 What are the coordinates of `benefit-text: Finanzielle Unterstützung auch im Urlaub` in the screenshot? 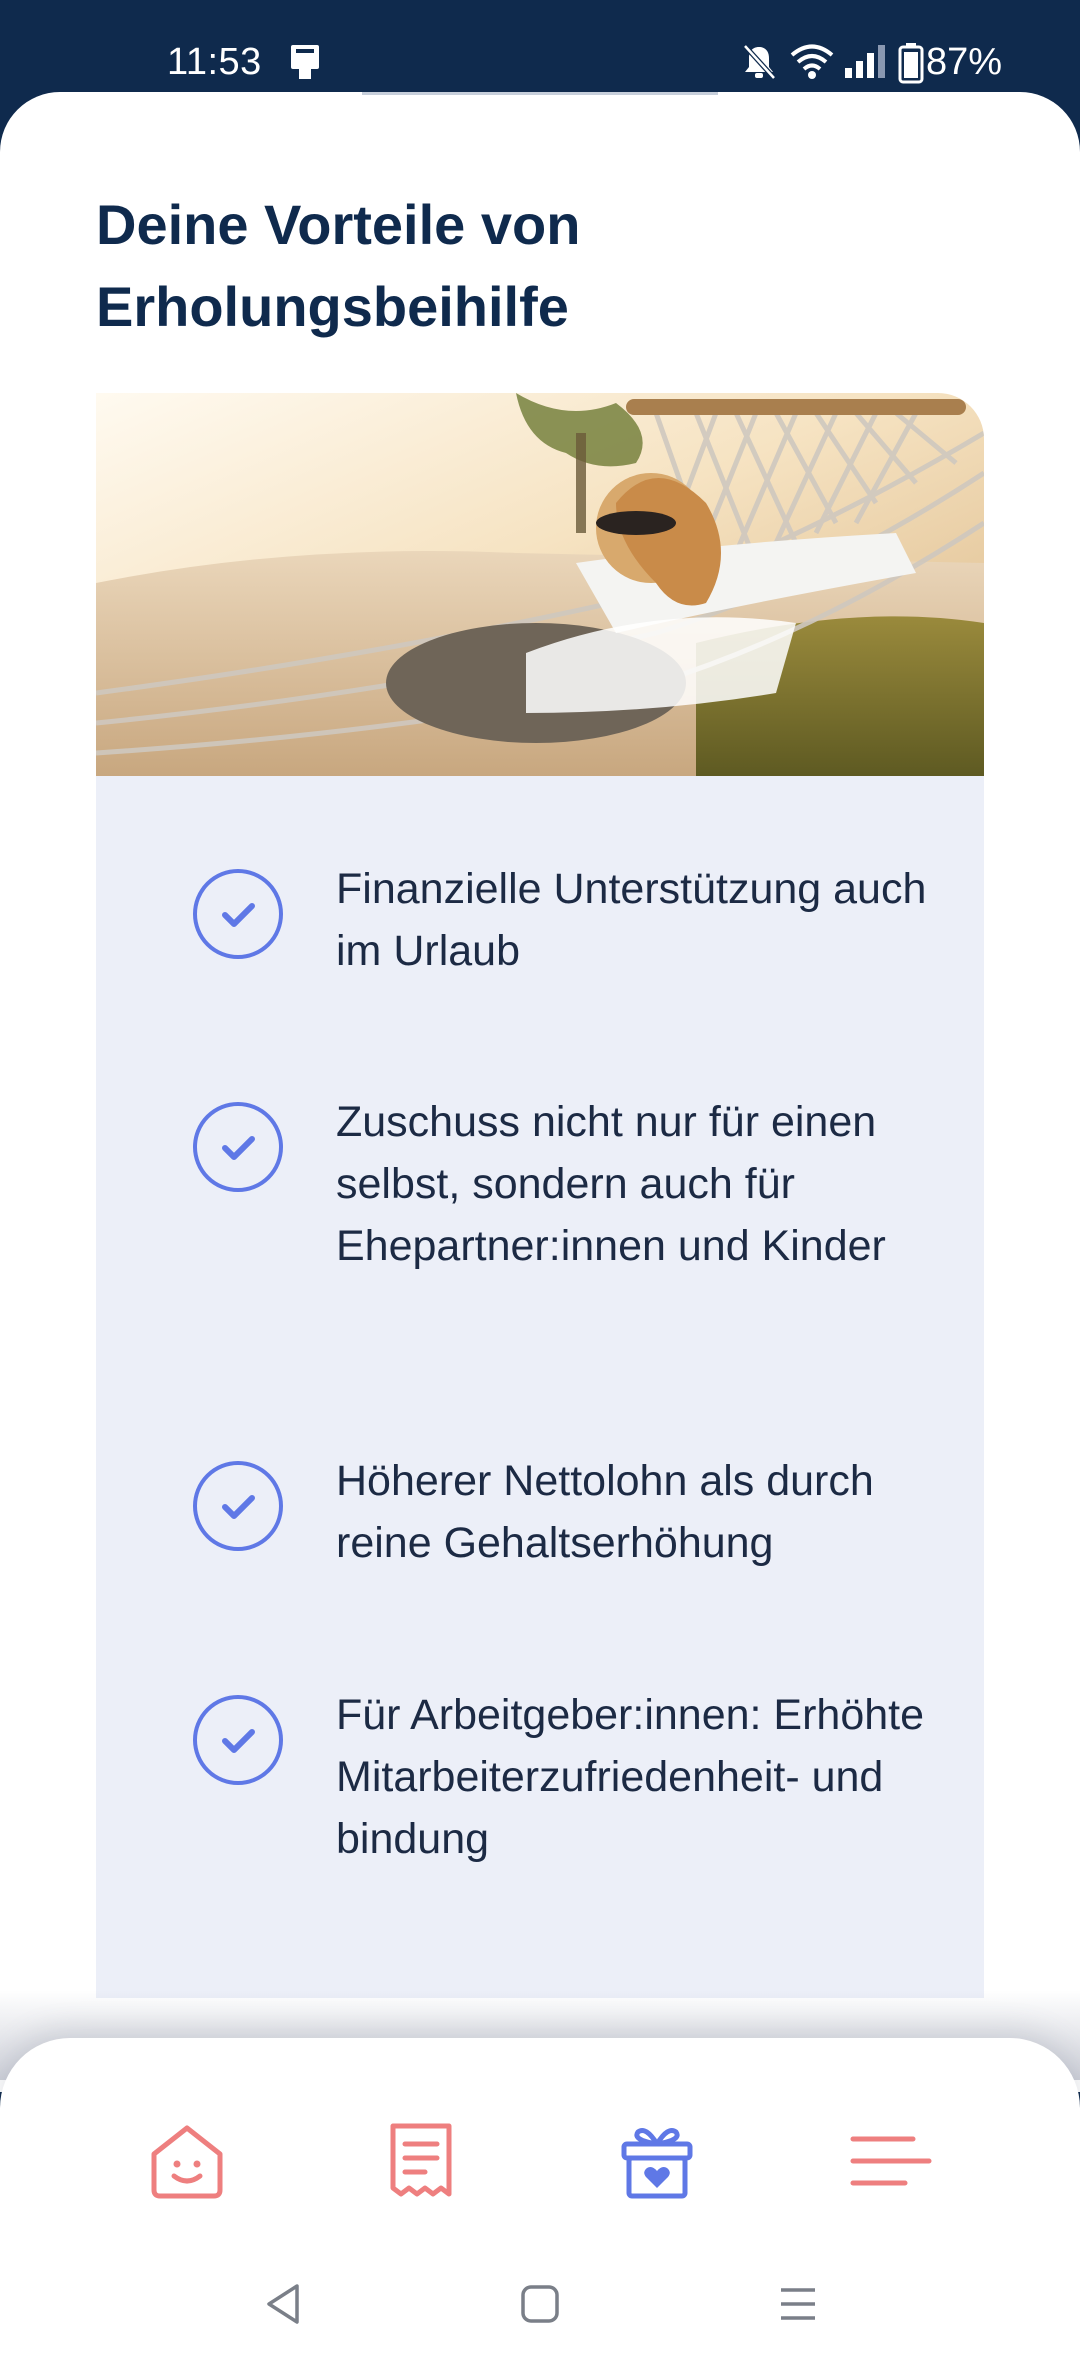 It's located at (631, 920).